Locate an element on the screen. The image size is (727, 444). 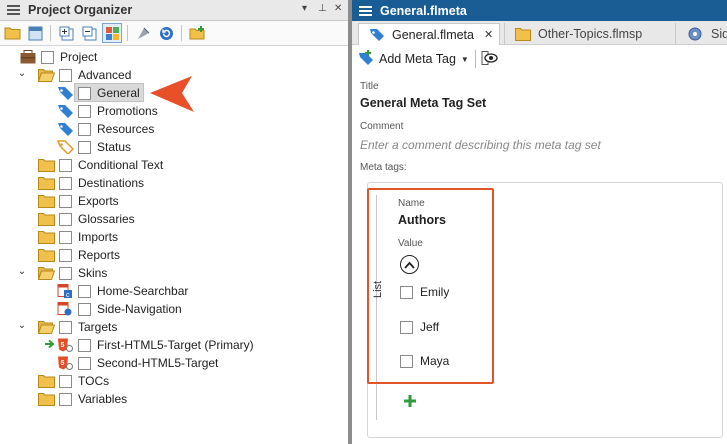
tree-item-destinations: Destinations is located at coordinates (91, 183).